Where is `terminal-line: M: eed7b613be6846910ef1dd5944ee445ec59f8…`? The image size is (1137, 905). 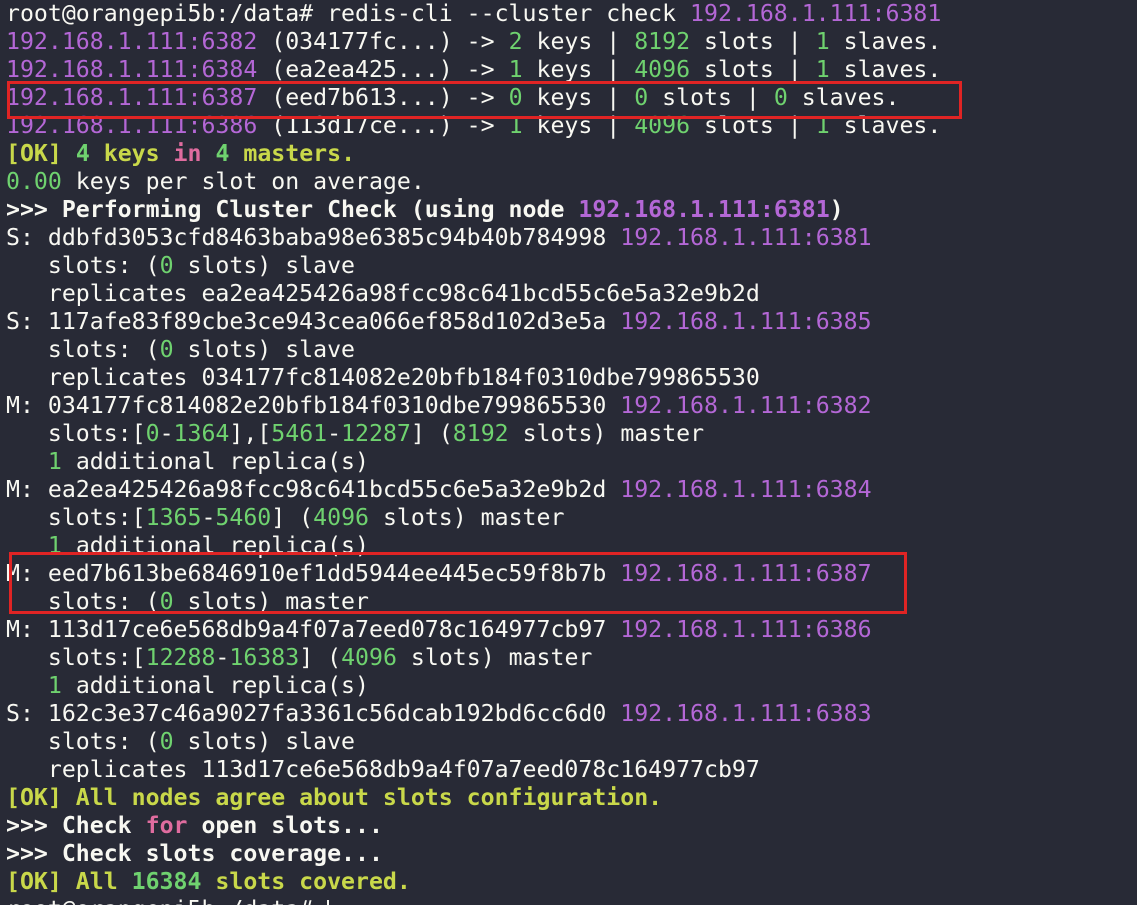
terminal-line: M: eed7b613be6846910ef1dd5944ee445ec59f8… is located at coordinates (571, 574).